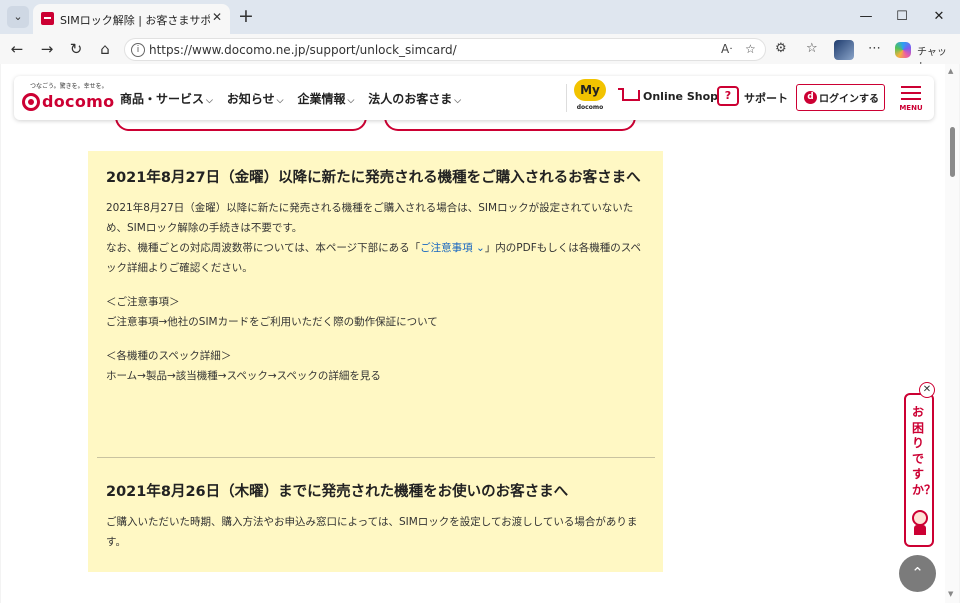 Image resolution: width=960 pixels, height=603 pixels. What do you see at coordinates (47, 18) in the screenshot?
I see `docomo-favicon-icon` at bounding box center [47, 18].